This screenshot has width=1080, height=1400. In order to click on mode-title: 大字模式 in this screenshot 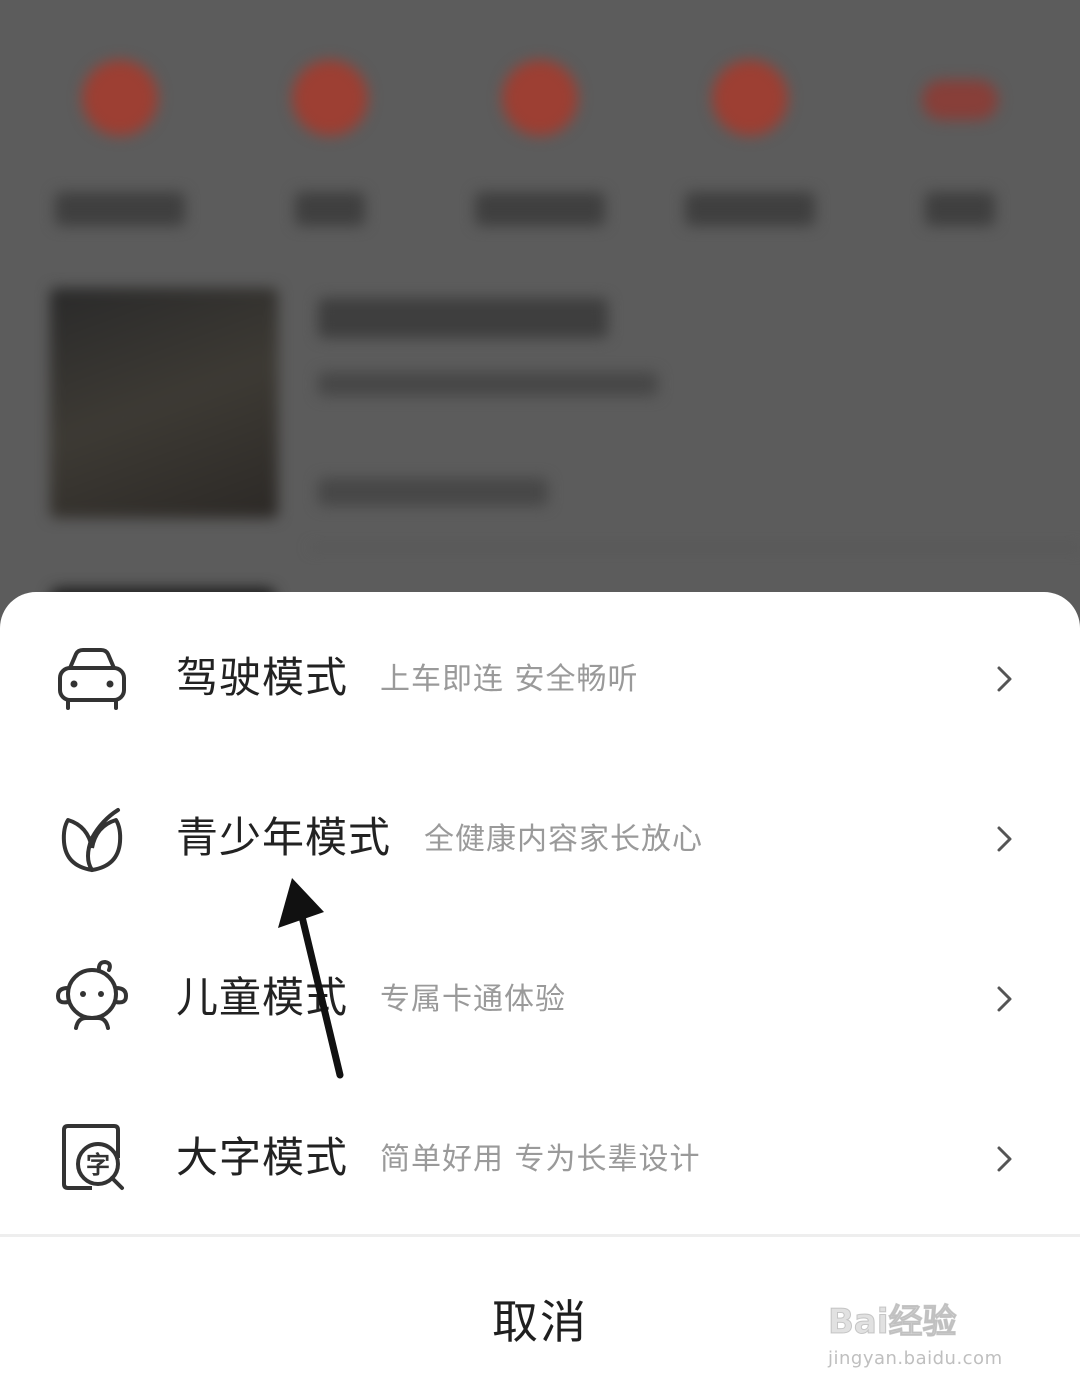, I will do `click(262, 1157)`.